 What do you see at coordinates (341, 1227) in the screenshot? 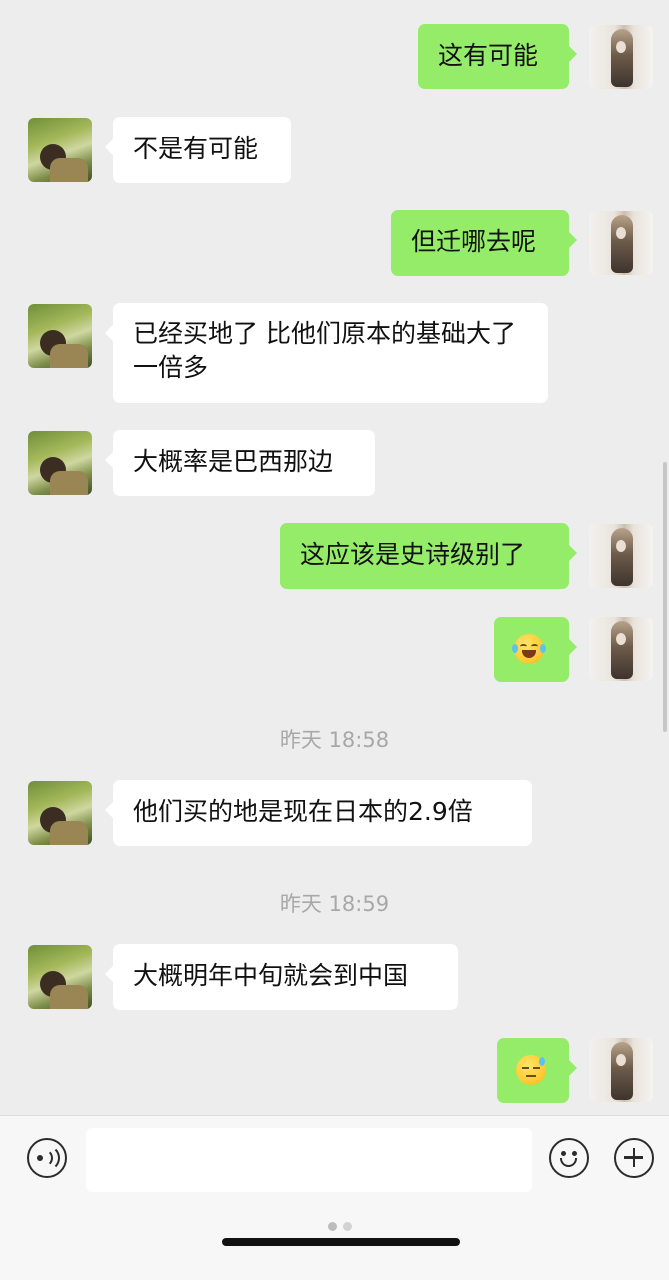
I see `page-indicator` at bounding box center [341, 1227].